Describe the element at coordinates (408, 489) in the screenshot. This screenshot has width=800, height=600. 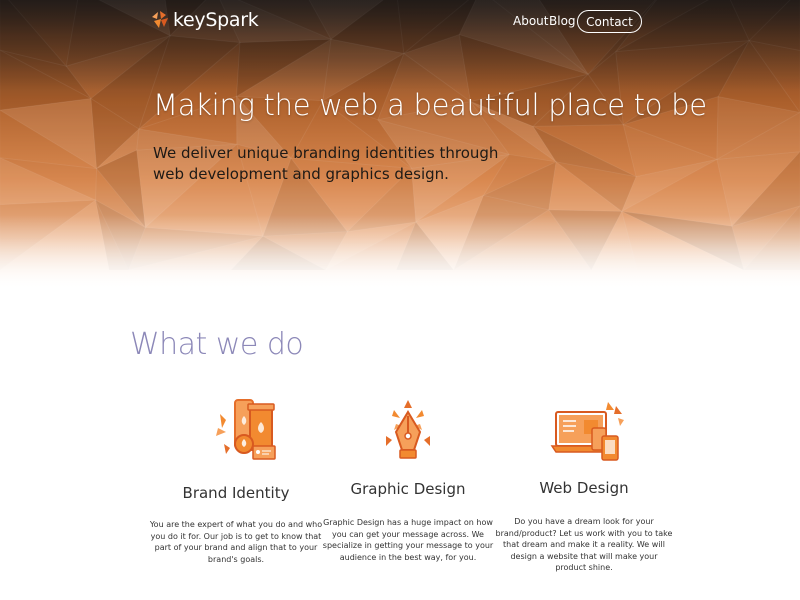
I see `service-title: Graphic Design` at that location.